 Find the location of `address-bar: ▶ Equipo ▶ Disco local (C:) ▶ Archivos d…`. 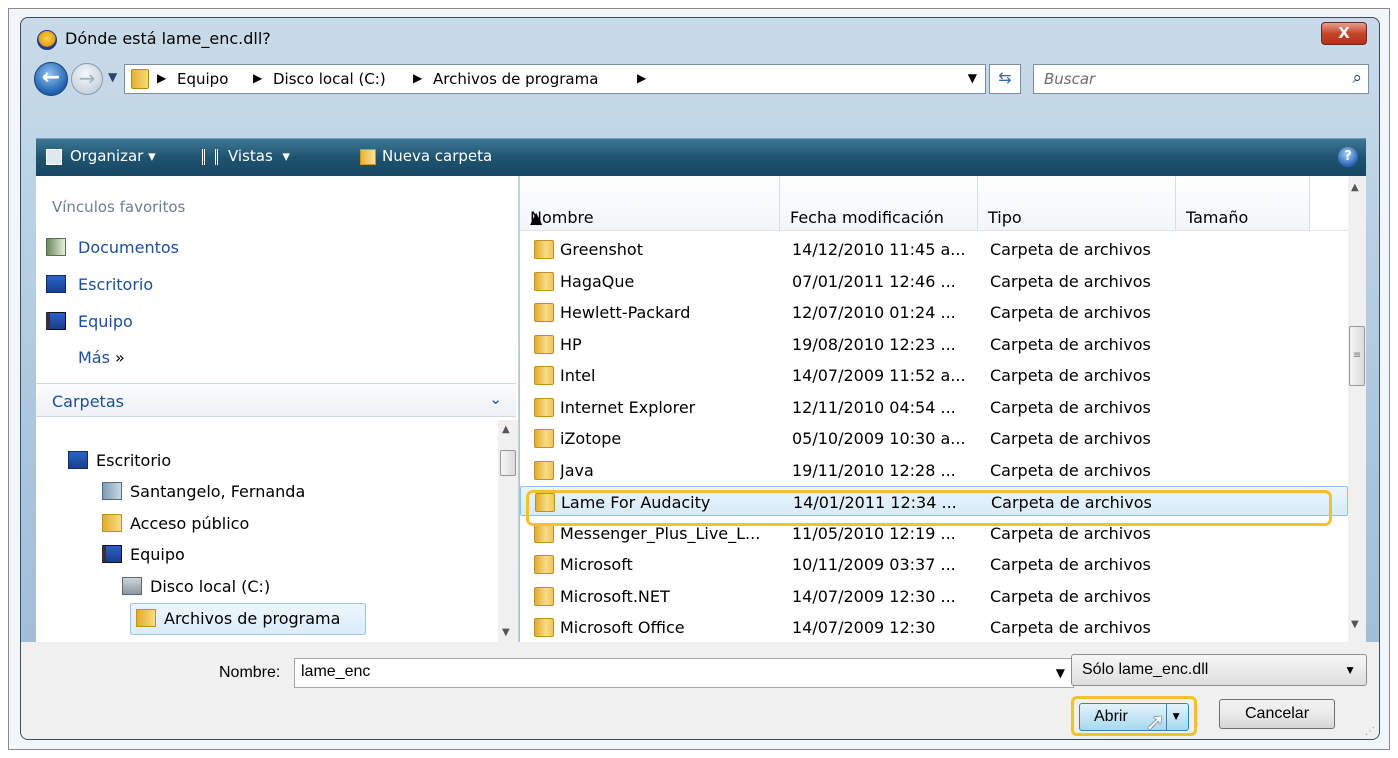

address-bar: ▶ Equipo ▶ Disco local (C:) ▶ Archivos d… is located at coordinates (555, 79).